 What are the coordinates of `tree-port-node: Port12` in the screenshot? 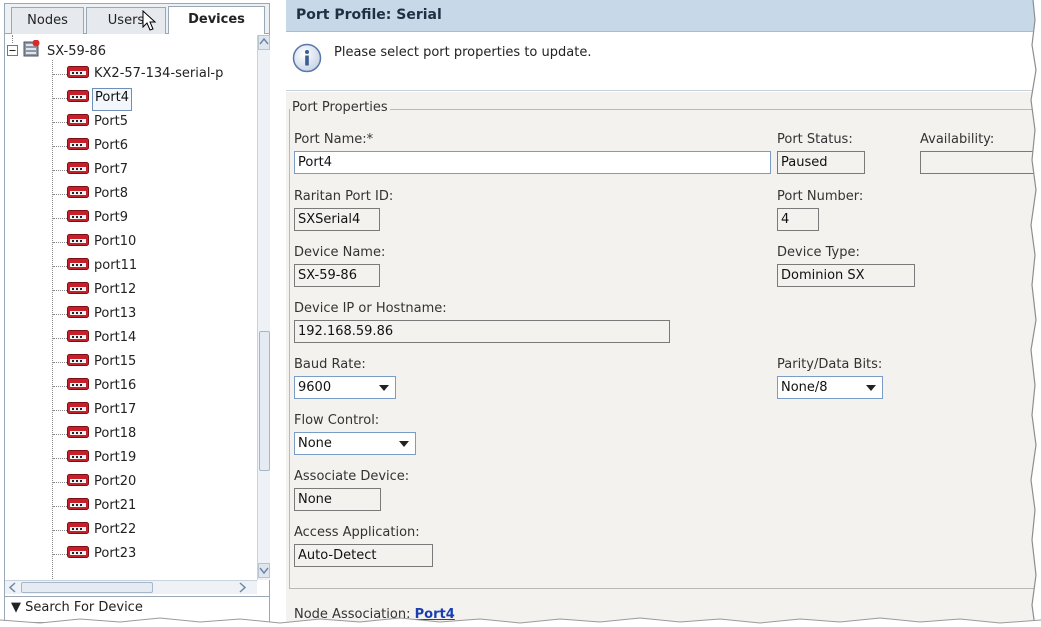 It's located at (102, 290).